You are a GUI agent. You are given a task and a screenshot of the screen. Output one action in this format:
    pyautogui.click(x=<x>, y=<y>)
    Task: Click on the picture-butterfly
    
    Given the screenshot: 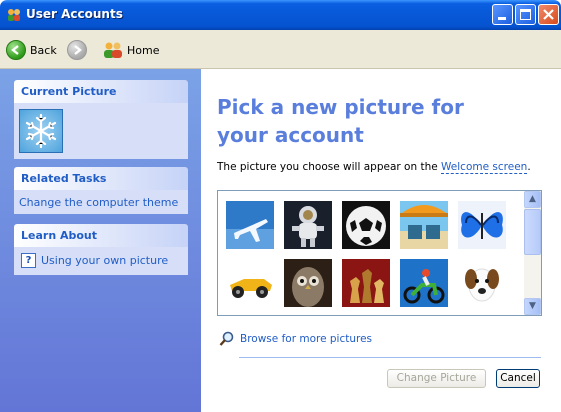 What is the action you would take?
    pyautogui.click(x=482, y=225)
    